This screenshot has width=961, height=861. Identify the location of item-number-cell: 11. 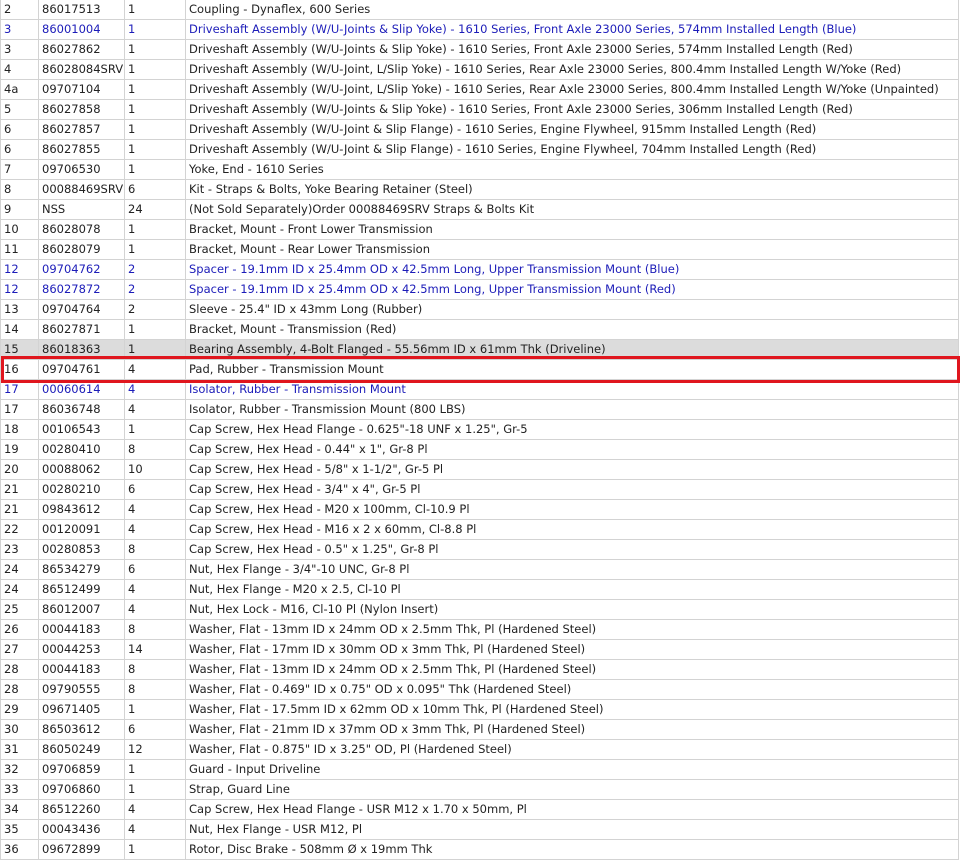
(19, 249).